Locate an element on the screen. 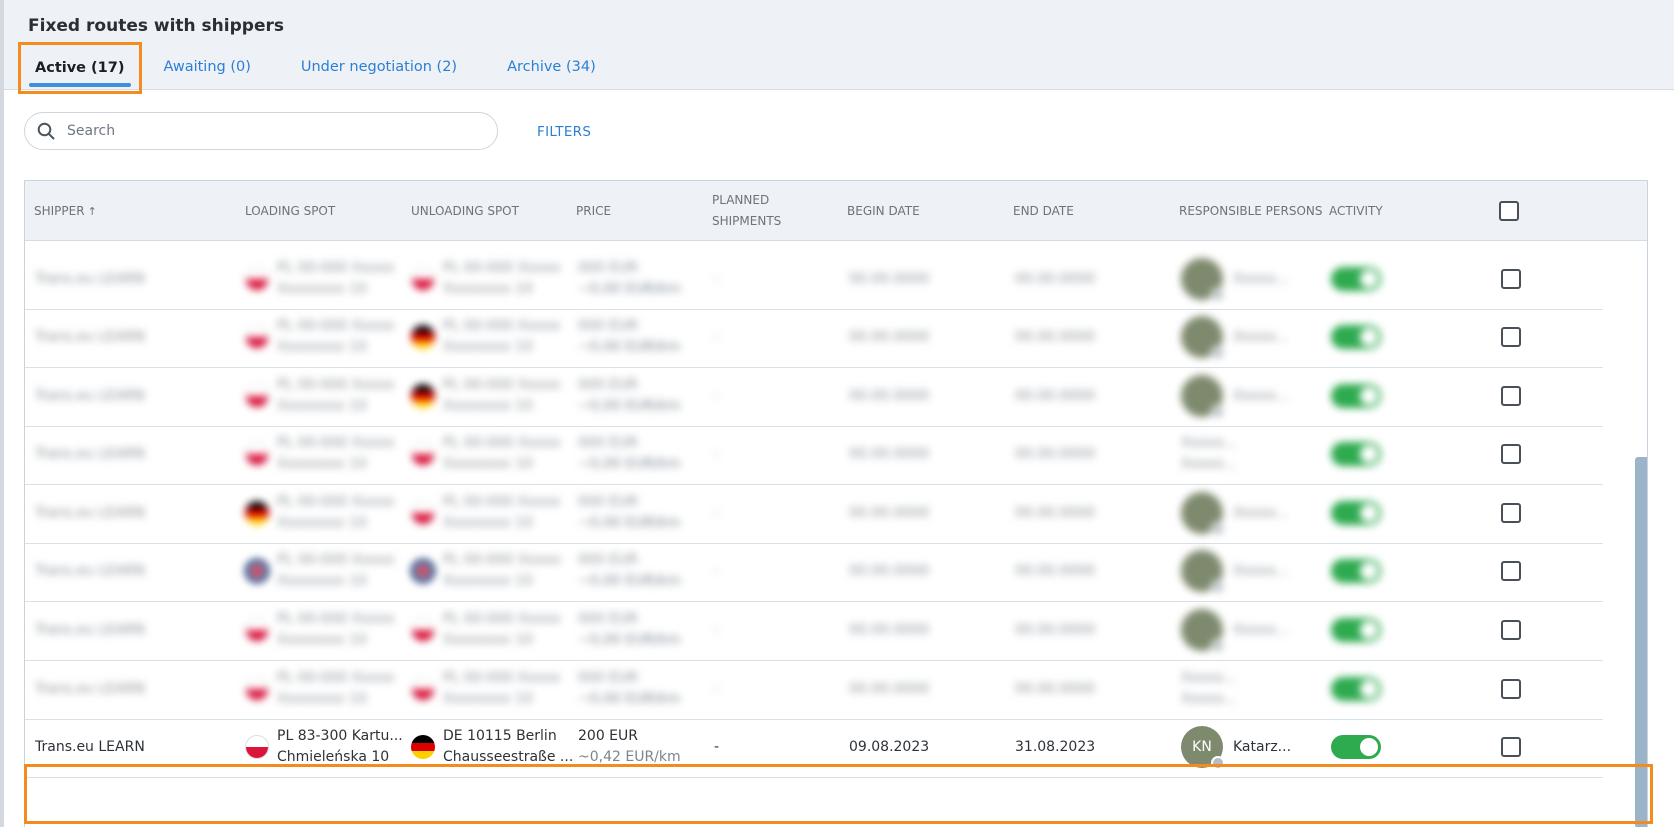  tab-archive: Archive (34) is located at coordinates (551, 67).